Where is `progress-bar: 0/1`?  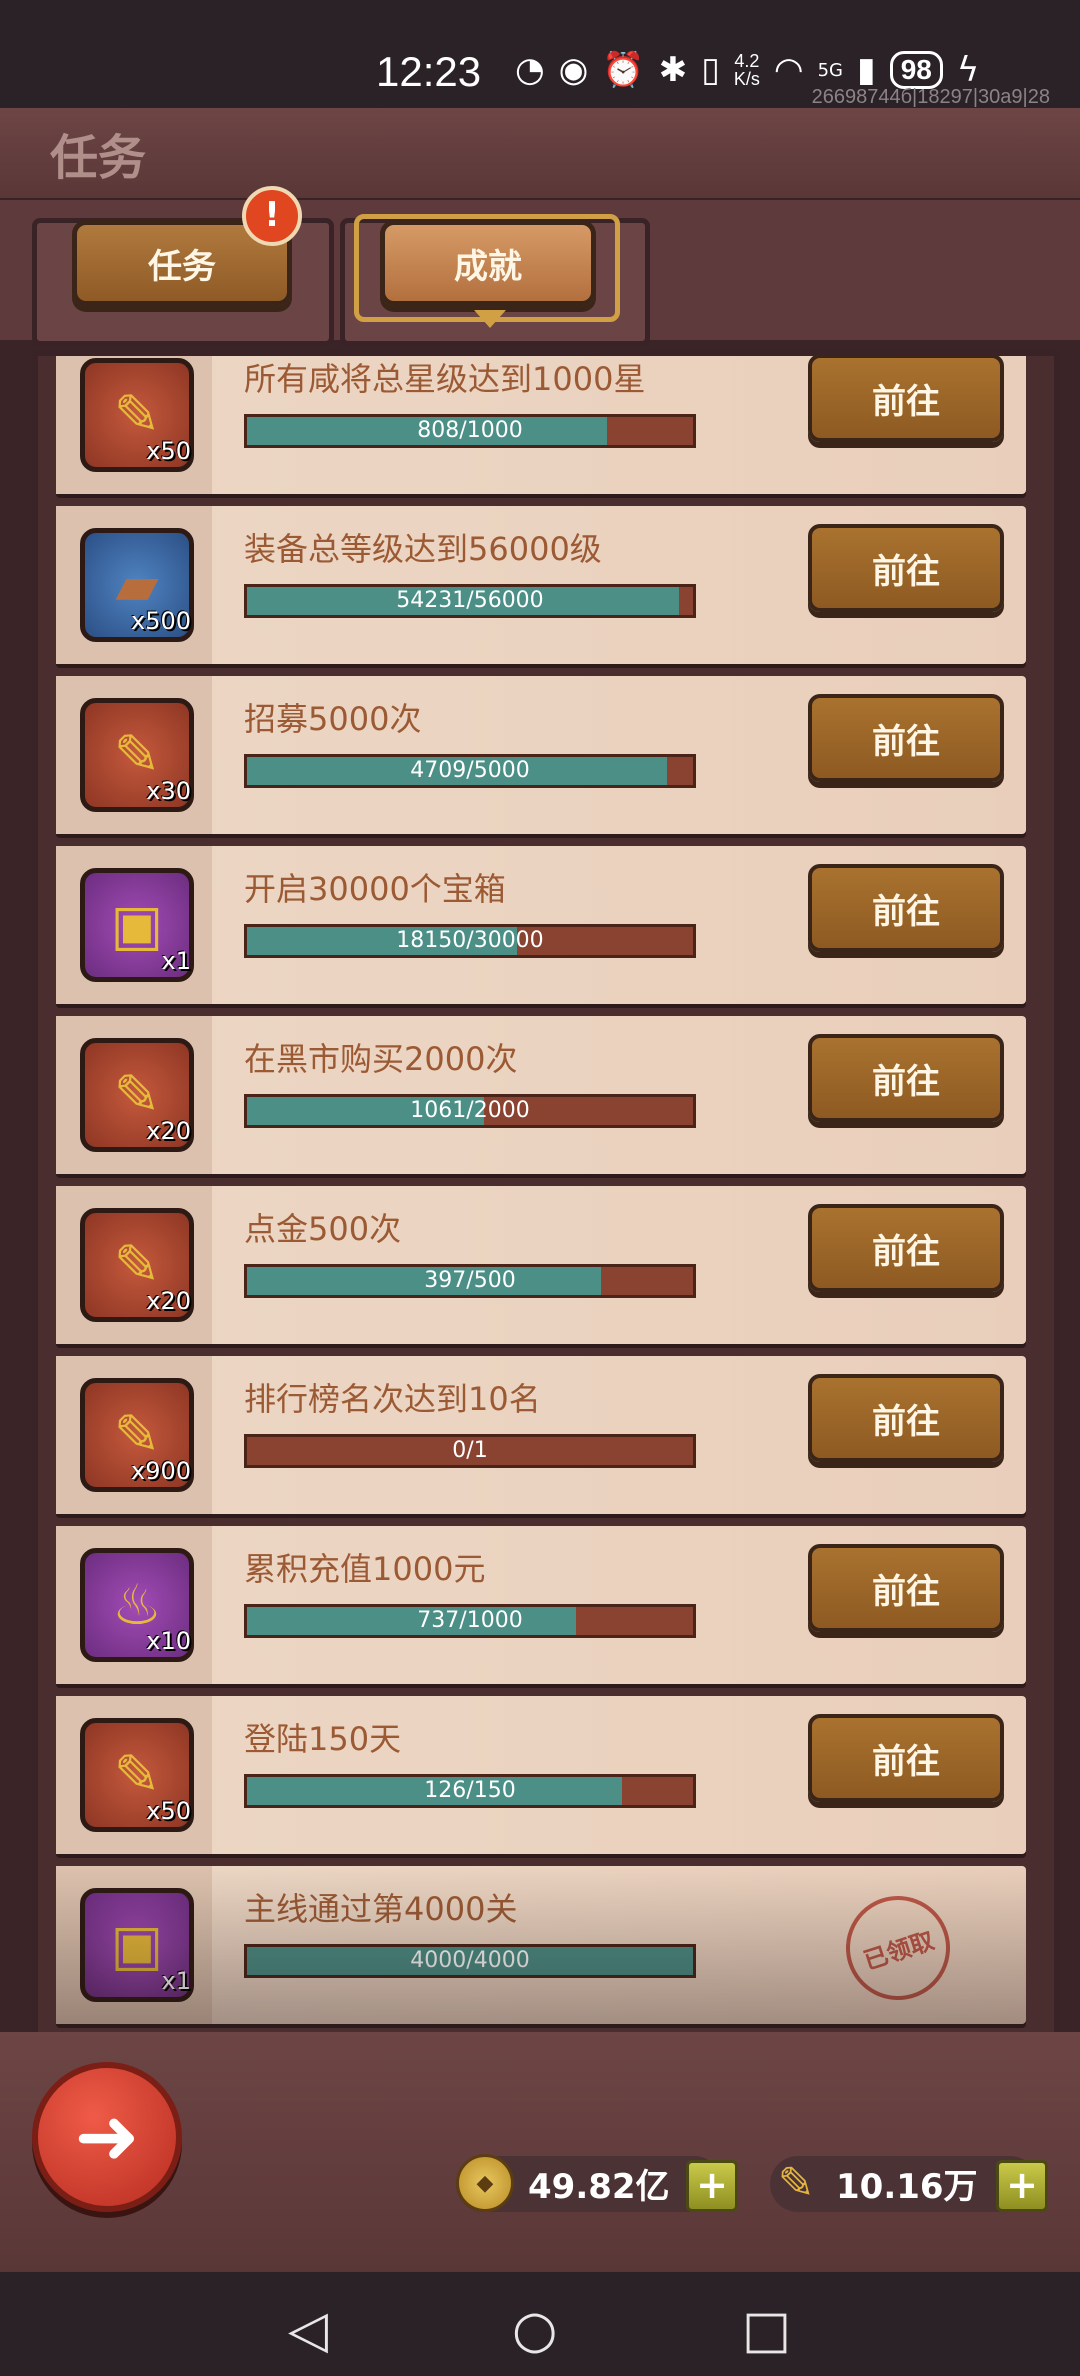 progress-bar: 0/1 is located at coordinates (470, 1451).